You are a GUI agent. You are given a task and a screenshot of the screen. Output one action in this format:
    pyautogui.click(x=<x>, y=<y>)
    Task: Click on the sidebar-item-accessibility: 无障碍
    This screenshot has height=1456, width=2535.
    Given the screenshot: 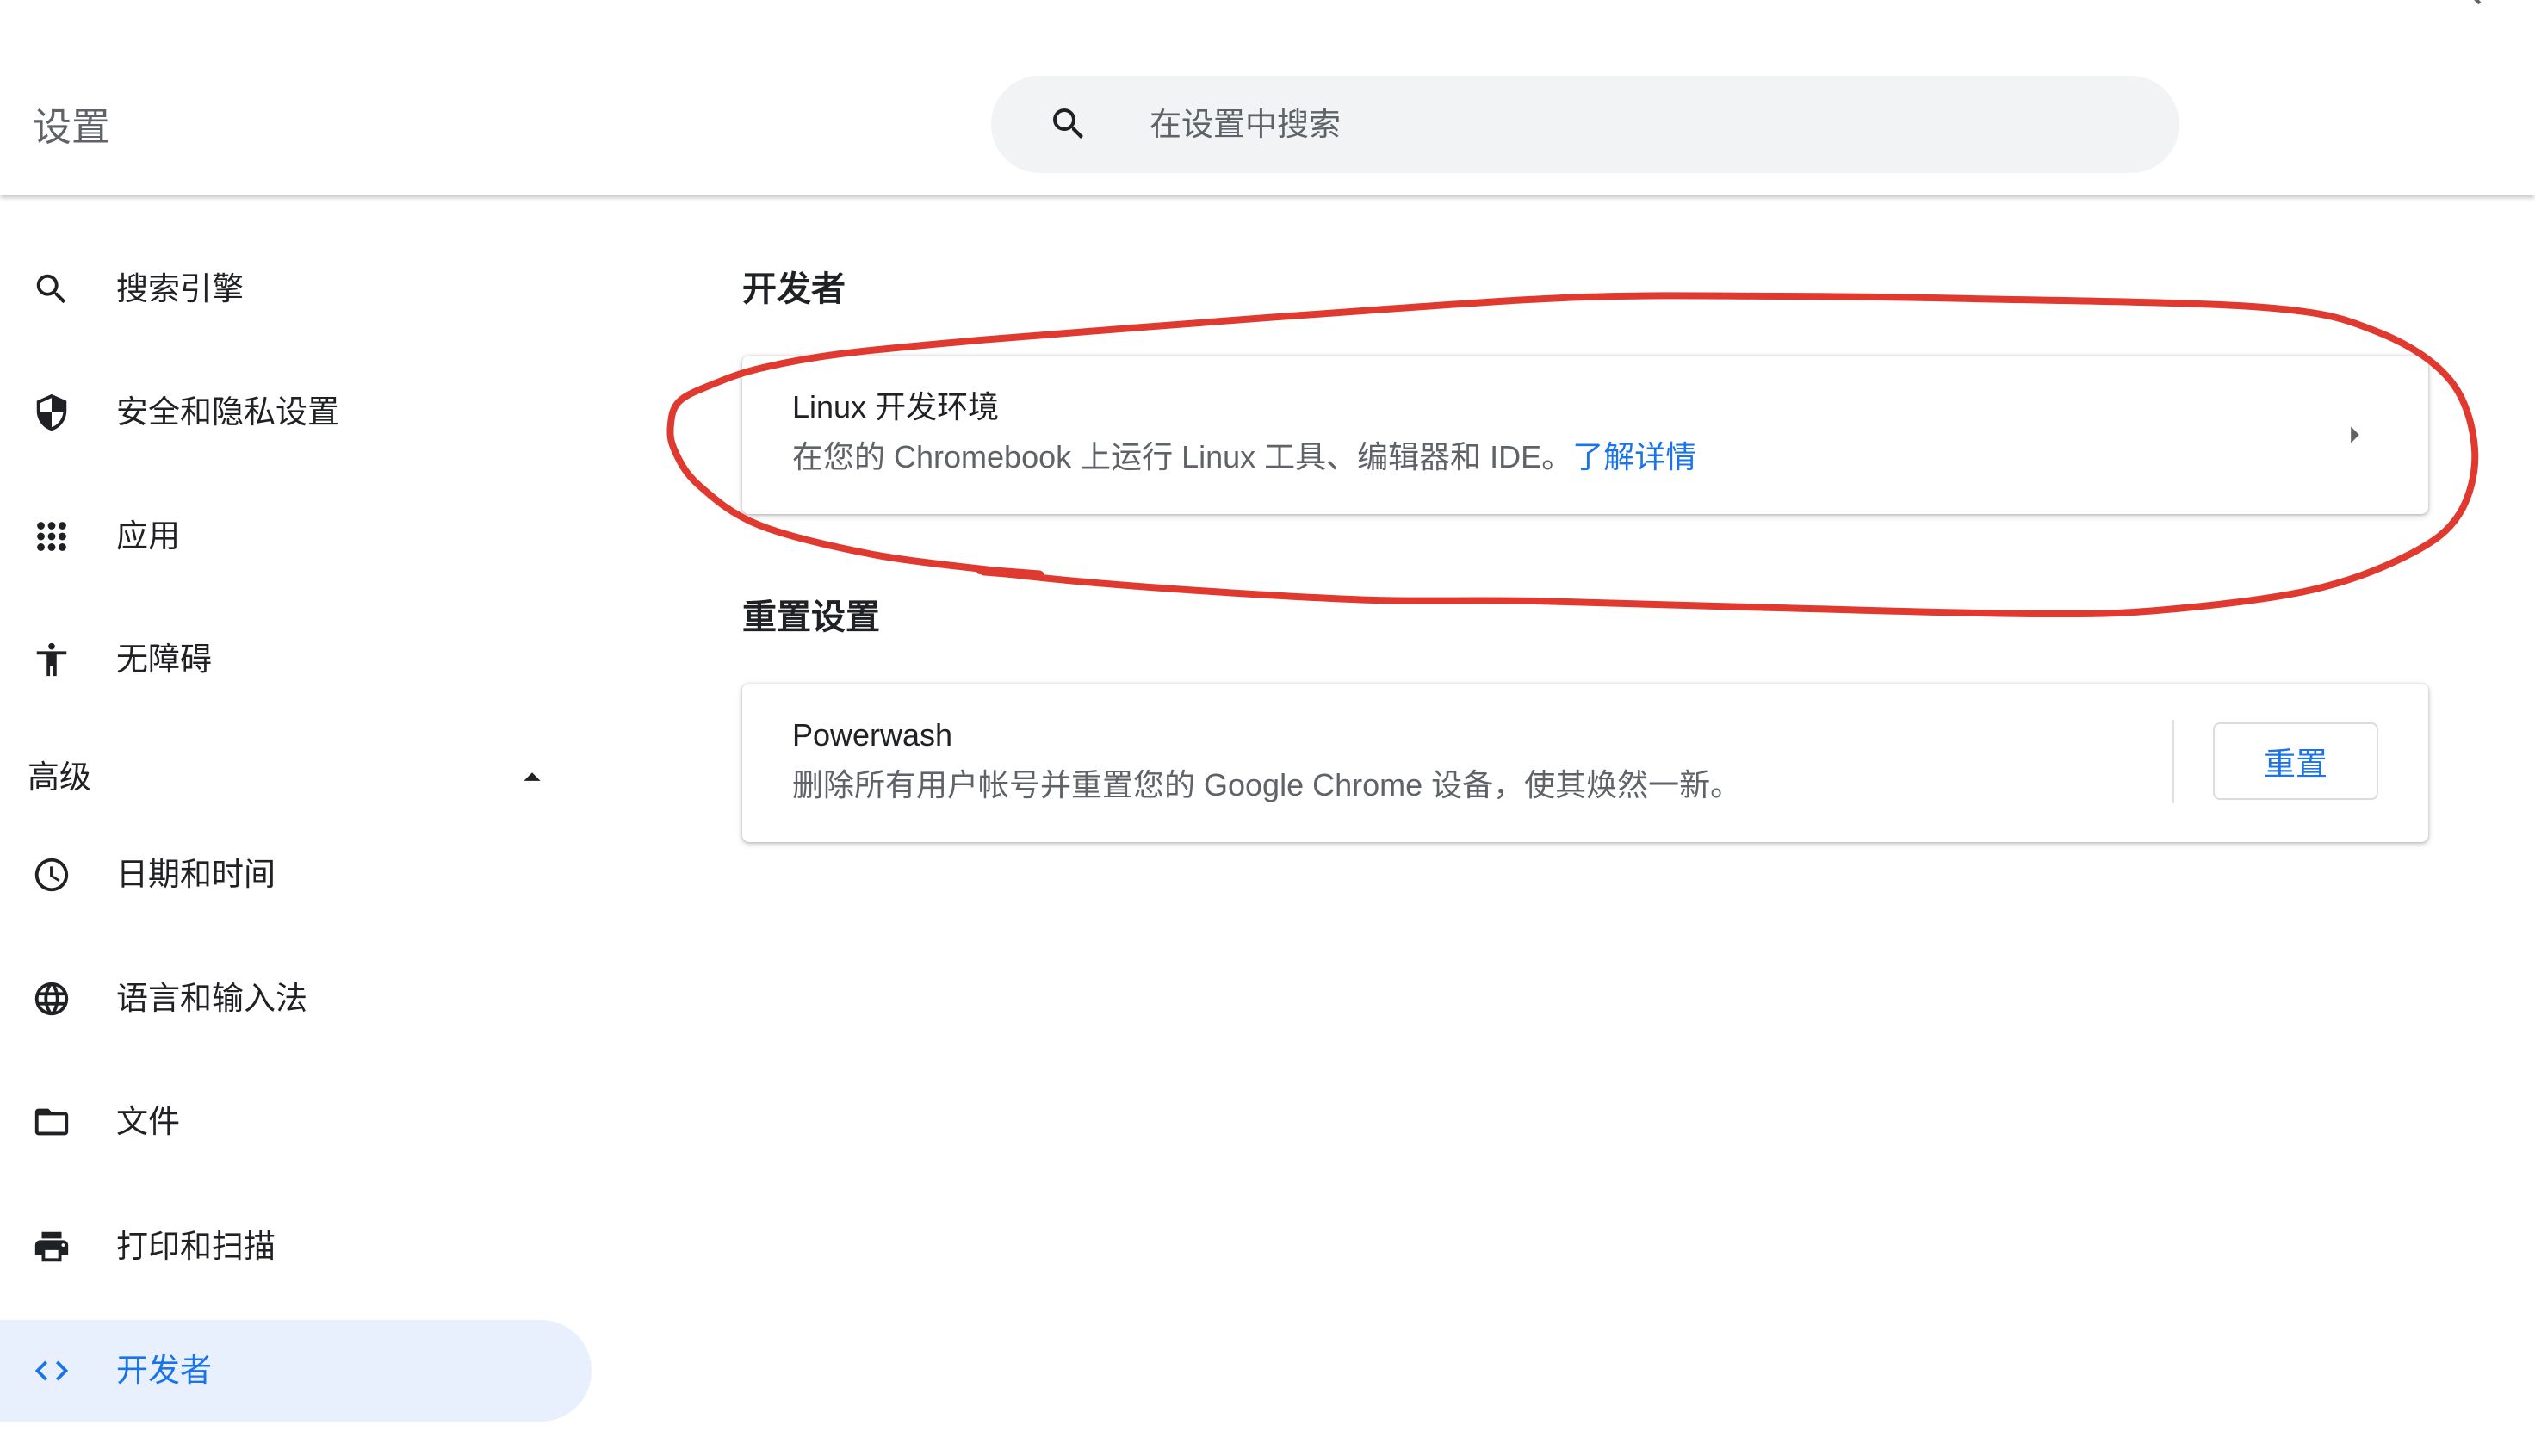 What is the action you would take?
    pyautogui.click(x=296, y=659)
    